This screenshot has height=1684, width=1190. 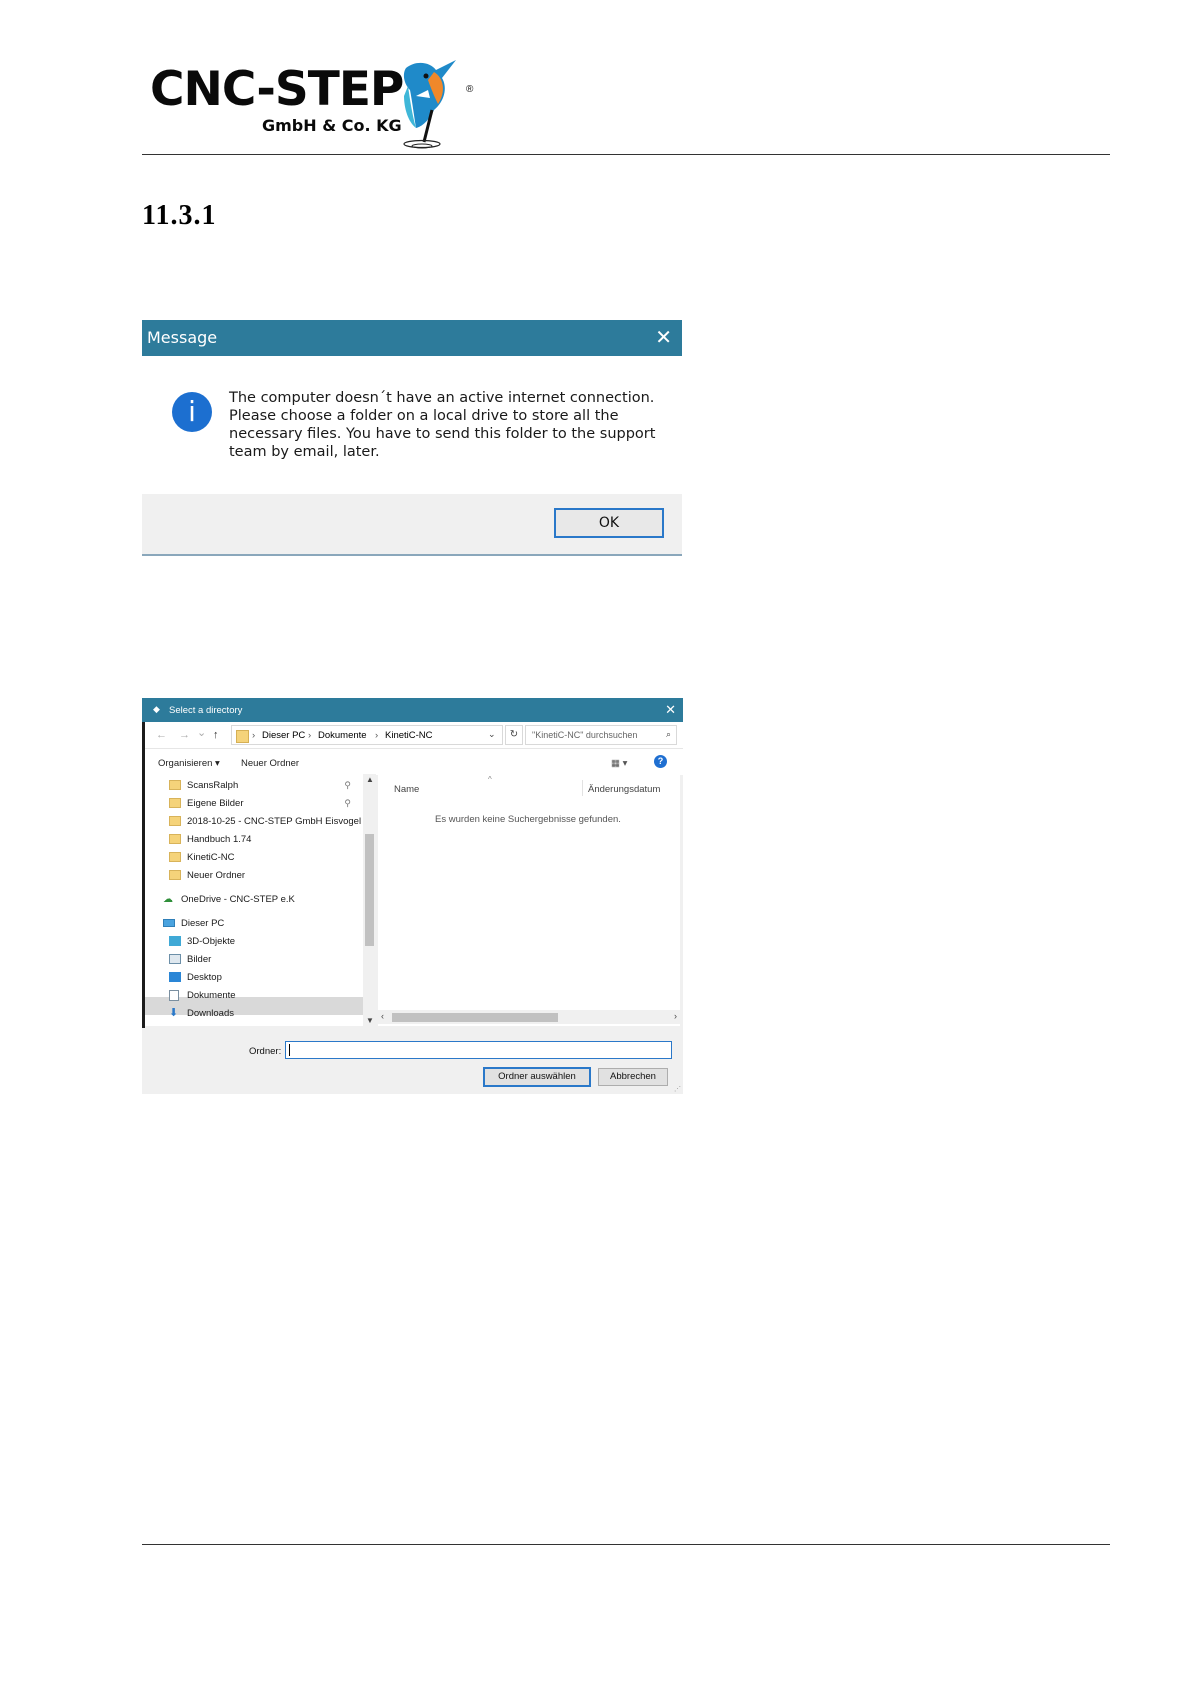 I want to click on tree-item-bilder: Bilder, so click(x=266, y=960).